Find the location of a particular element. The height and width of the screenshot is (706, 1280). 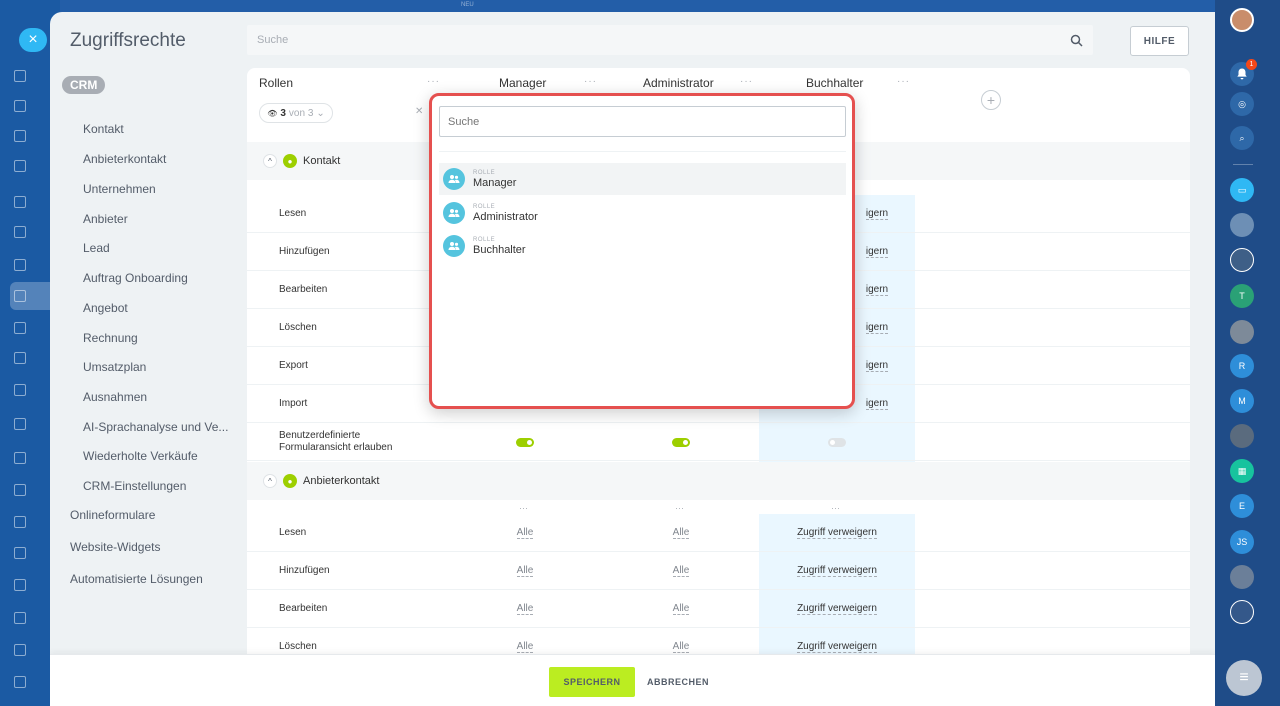

role-search-input is located at coordinates (642, 121).